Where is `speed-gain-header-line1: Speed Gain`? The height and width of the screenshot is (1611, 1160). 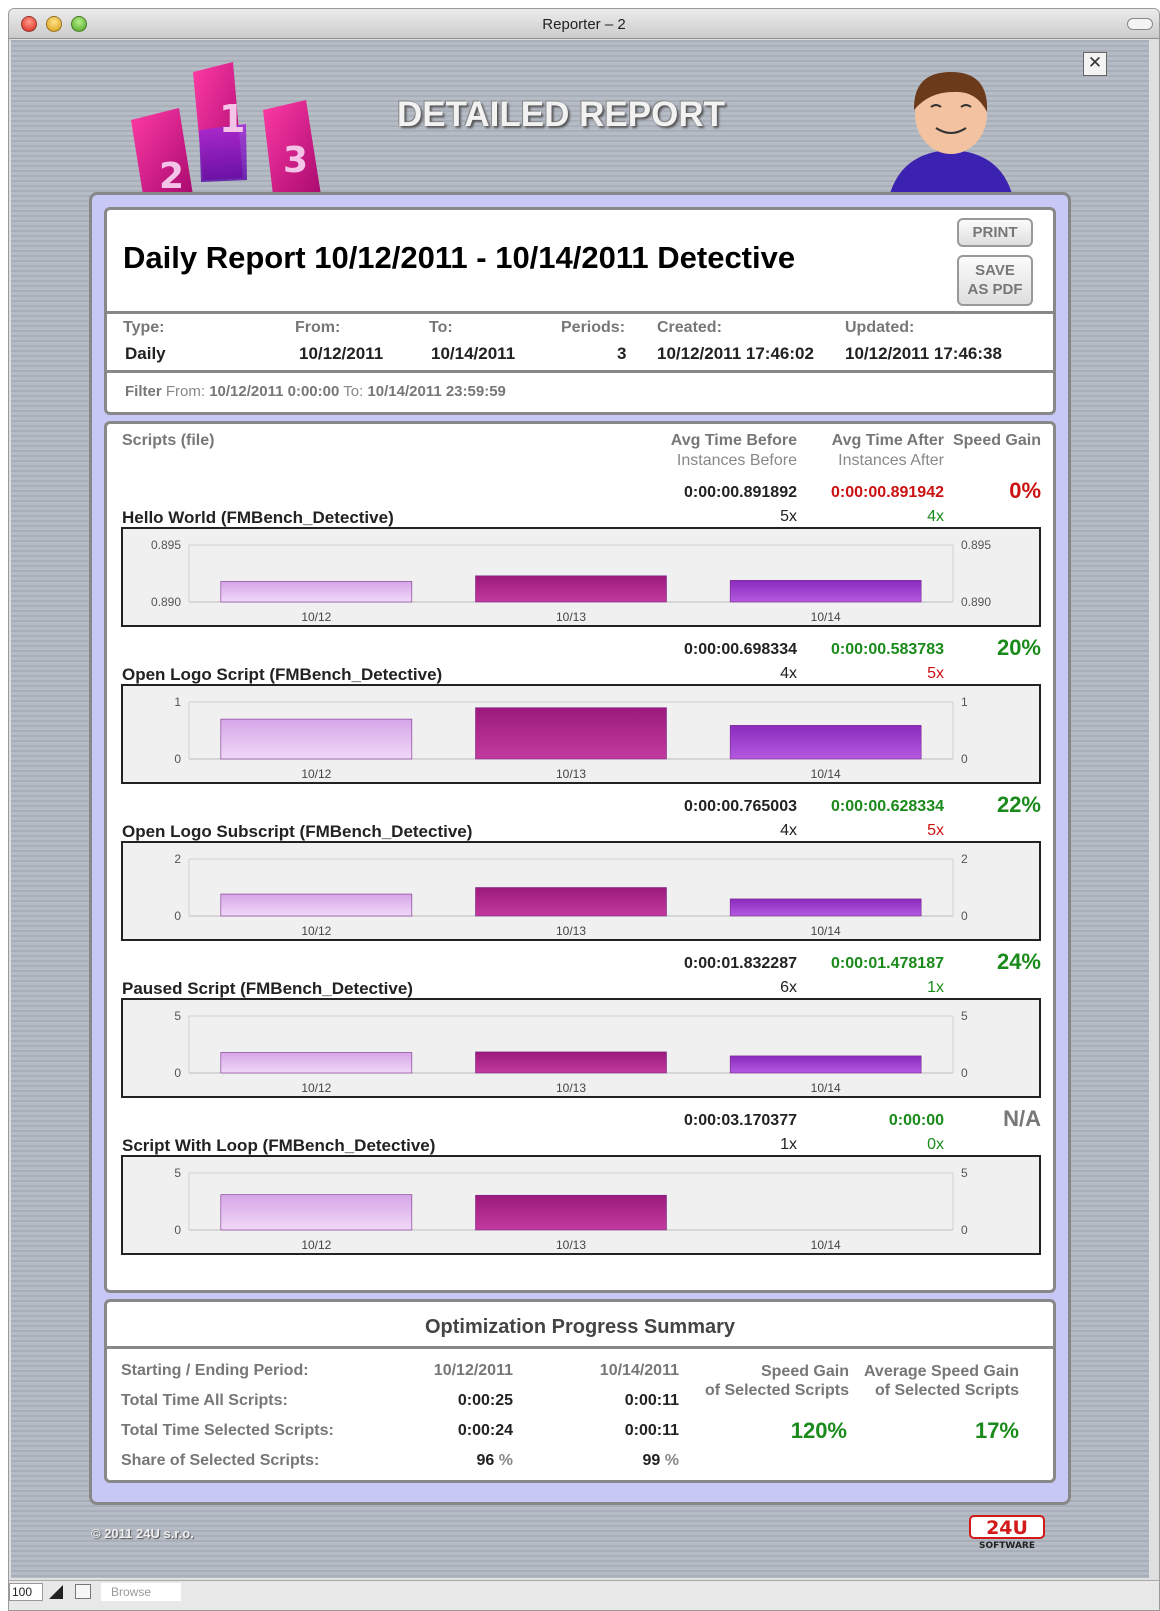
speed-gain-header-line1: Speed Gain is located at coordinates (804, 1371).